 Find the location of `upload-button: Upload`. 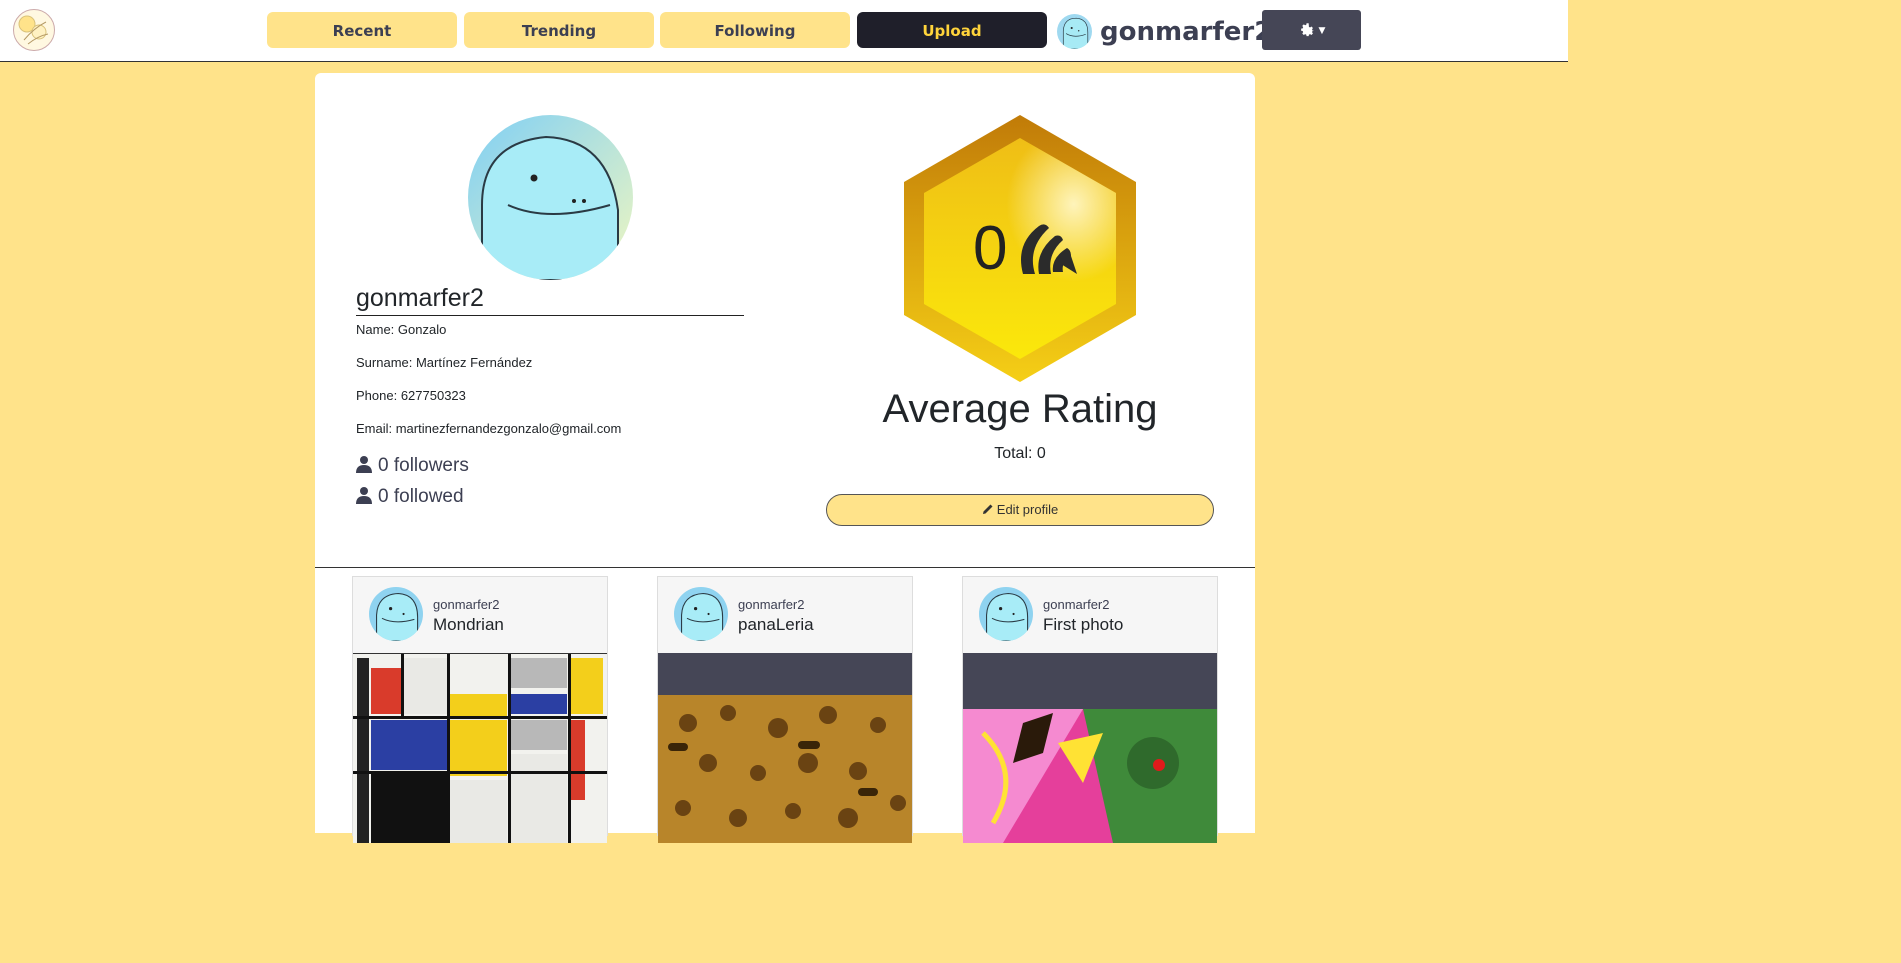

upload-button: Upload is located at coordinates (952, 30).